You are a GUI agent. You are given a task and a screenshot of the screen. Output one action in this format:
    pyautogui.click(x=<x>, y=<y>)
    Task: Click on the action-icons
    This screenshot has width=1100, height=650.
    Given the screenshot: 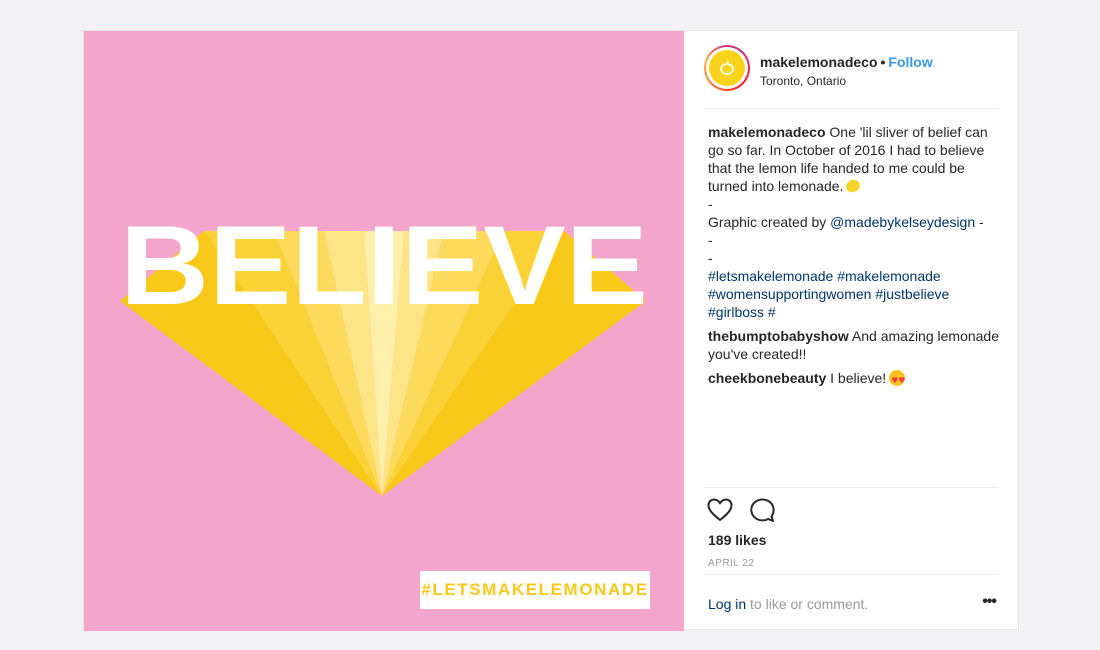 What is the action you would take?
    pyautogui.click(x=747, y=512)
    